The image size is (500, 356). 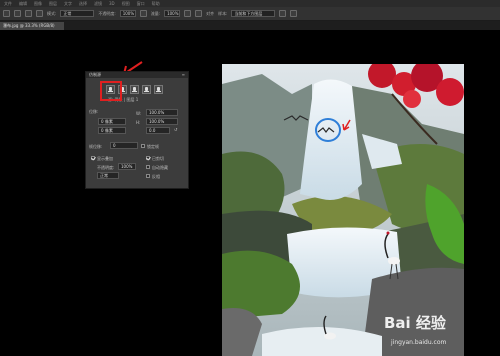 What do you see at coordinates (156, 4) in the screenshot?
I see `menu-item-10: 帮助` at bounding box center [156, 4].